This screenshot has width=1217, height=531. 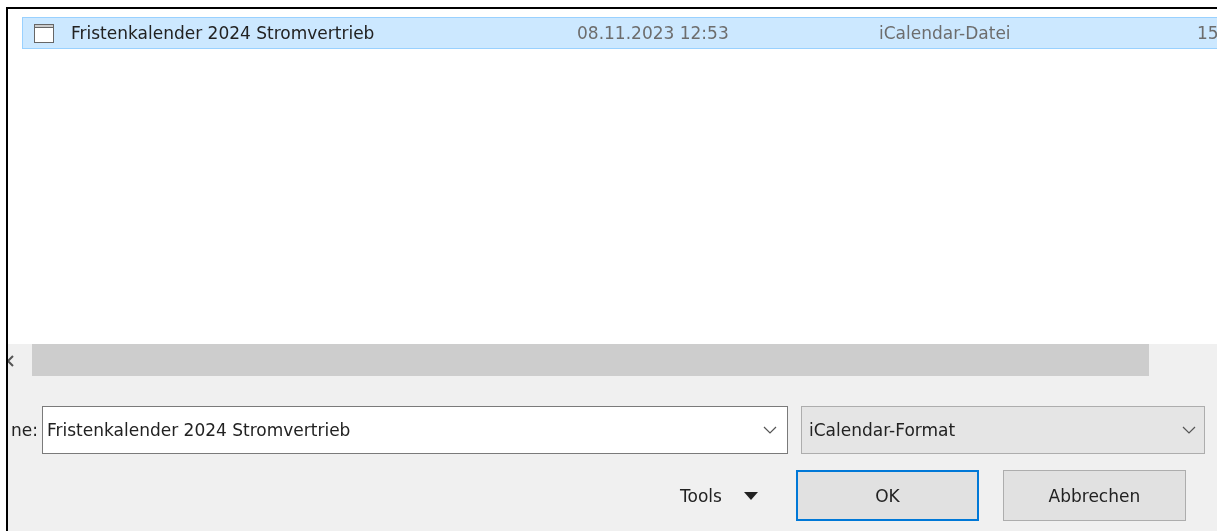 What do you see at coordinates (1094, 495) in the screenshot?
I see `cancel-button: Abbrechen` at bounding box center [1094, 495].